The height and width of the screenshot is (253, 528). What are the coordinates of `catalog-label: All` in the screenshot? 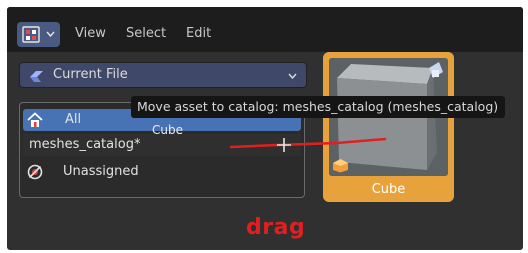 It's located at (73, 119).